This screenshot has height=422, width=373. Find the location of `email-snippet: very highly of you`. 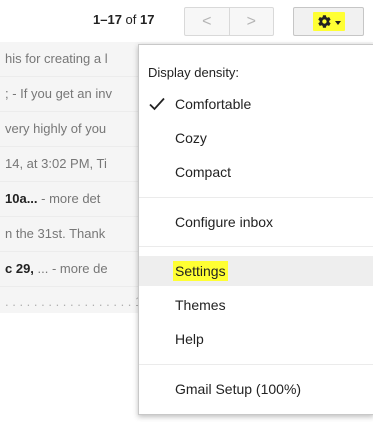

email-snippet: very highly of you is located at coordinates (56, 128).